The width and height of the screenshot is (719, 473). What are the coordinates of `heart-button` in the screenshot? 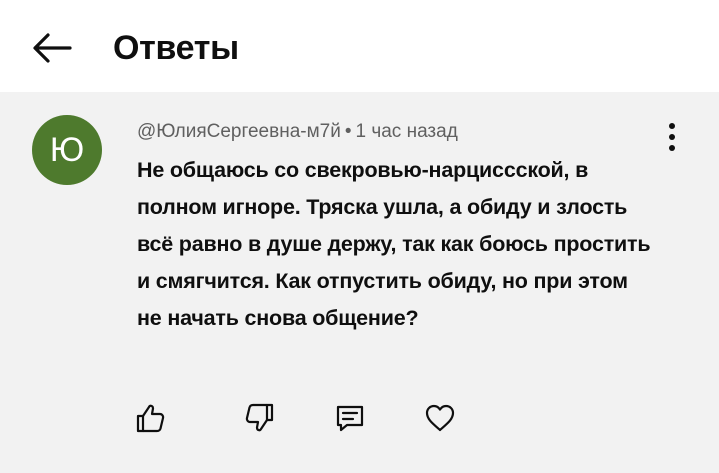 It's located at (440, 418).